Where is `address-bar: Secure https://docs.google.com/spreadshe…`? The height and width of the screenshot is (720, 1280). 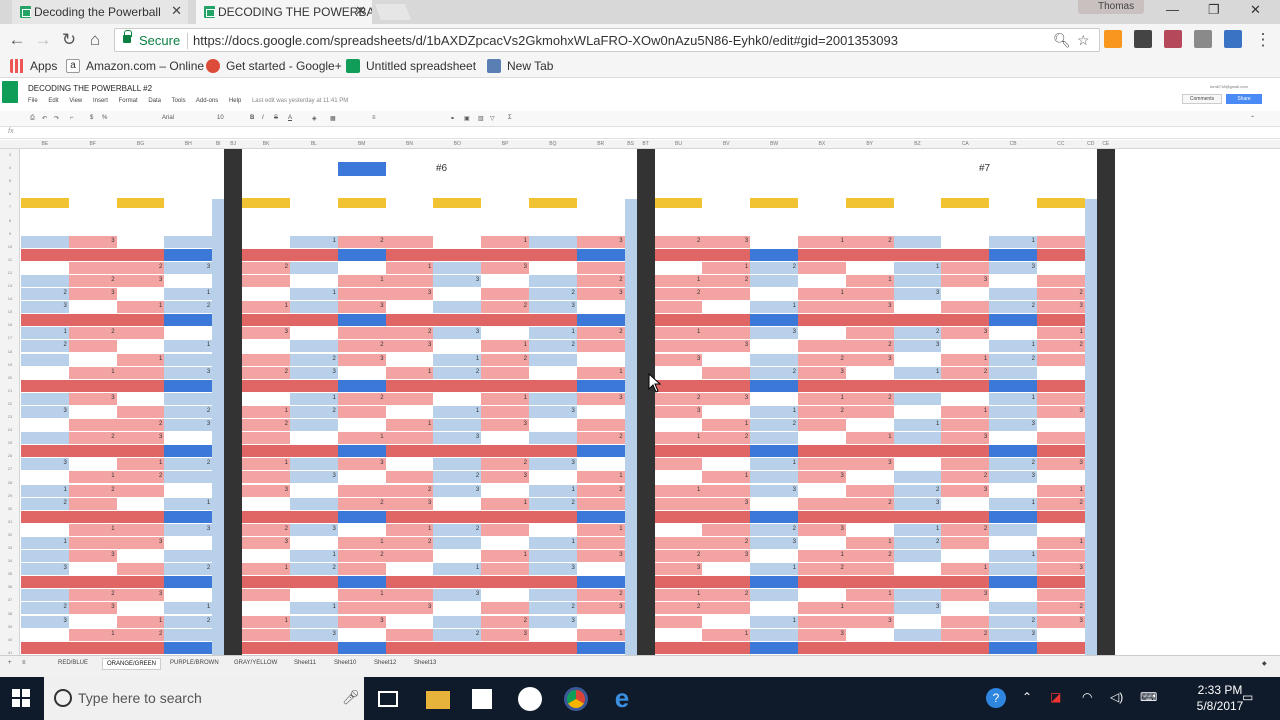
address-bar: Secure https://docs.google.com/spreadshe… is located at coordinates (607, 40).